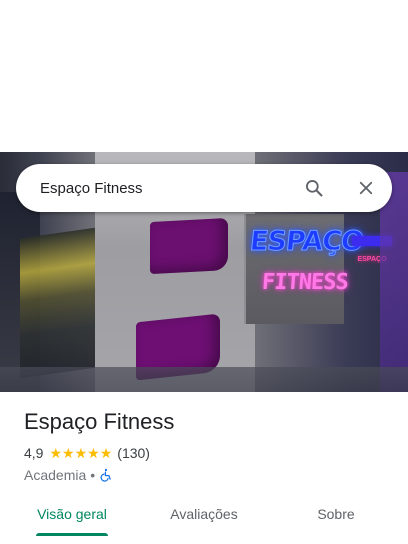 This screenshot has height=544, width=408. I want to click on place-category: Academia, so click(55, 475).